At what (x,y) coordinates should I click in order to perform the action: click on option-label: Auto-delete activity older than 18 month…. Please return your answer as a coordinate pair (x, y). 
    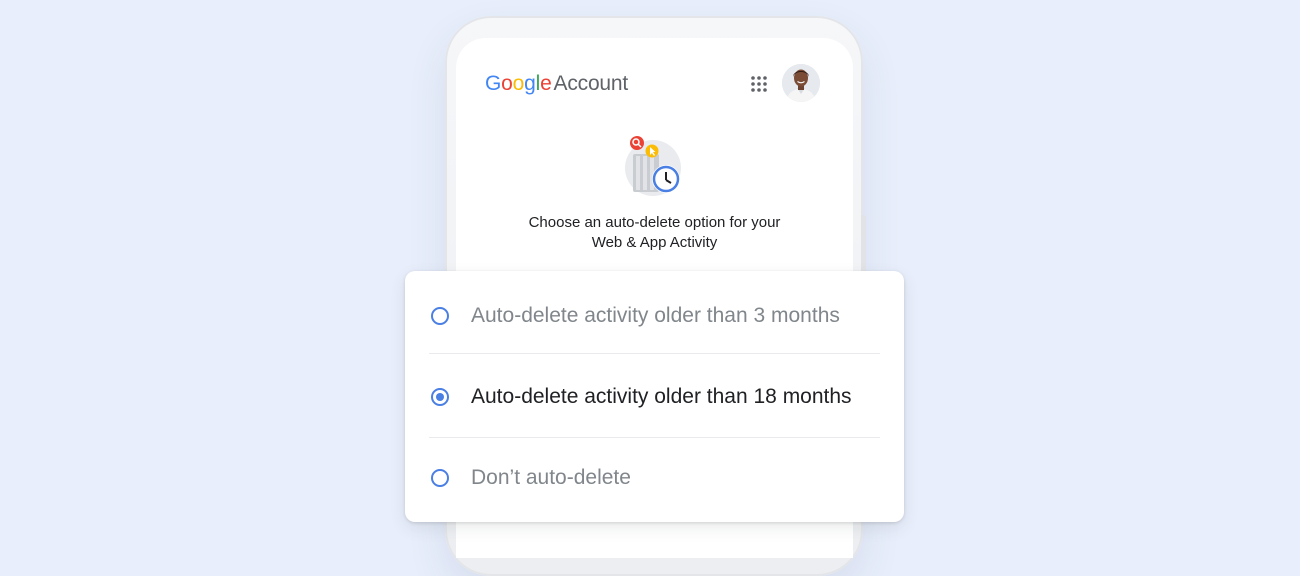
    Looking at the image, I should click on (661, 396).